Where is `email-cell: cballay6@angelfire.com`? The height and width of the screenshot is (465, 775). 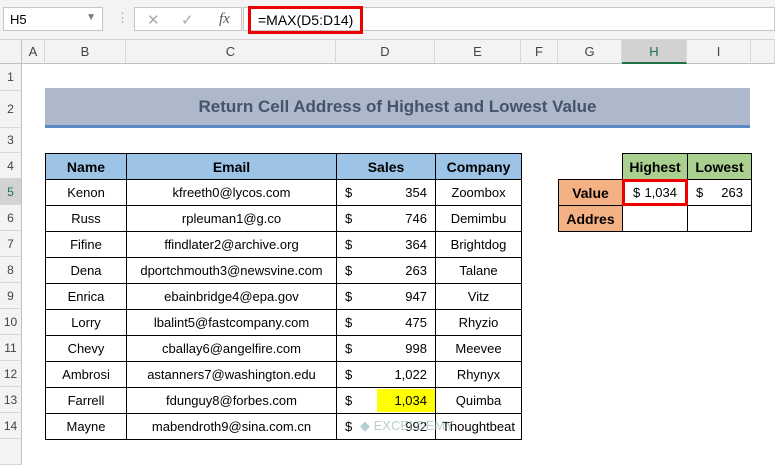
email-cell: cballay6@angelfire.com is located at coordinates (231, 348).